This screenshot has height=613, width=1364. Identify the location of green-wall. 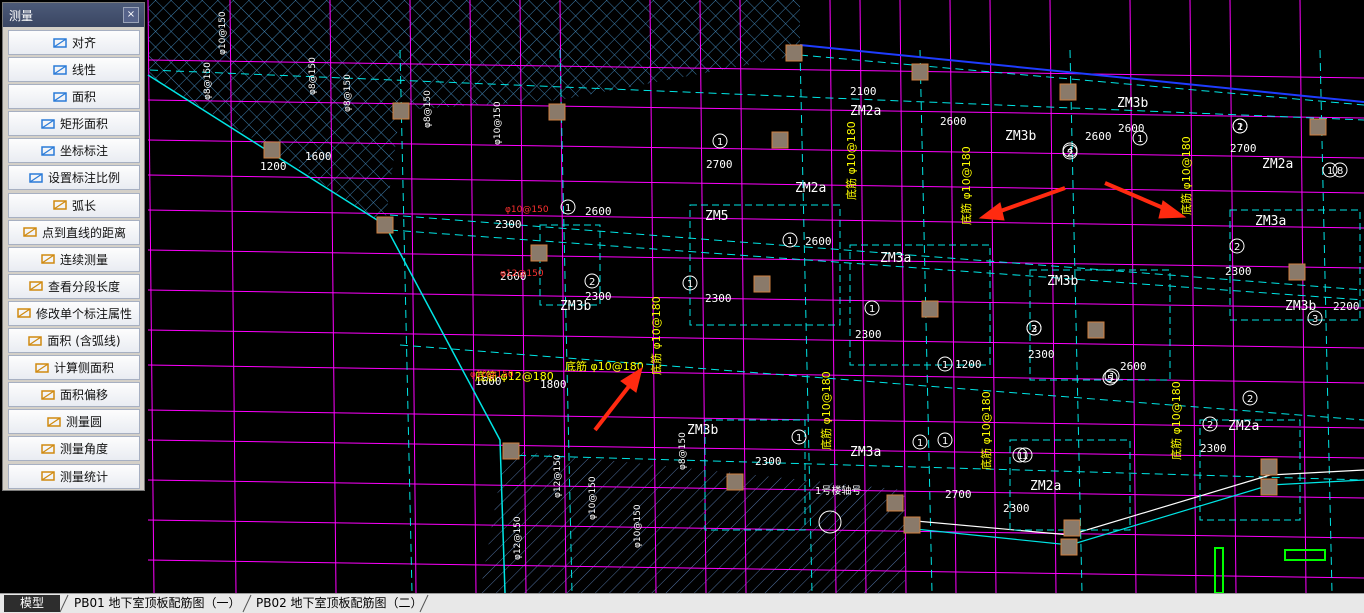
(1305, 555).